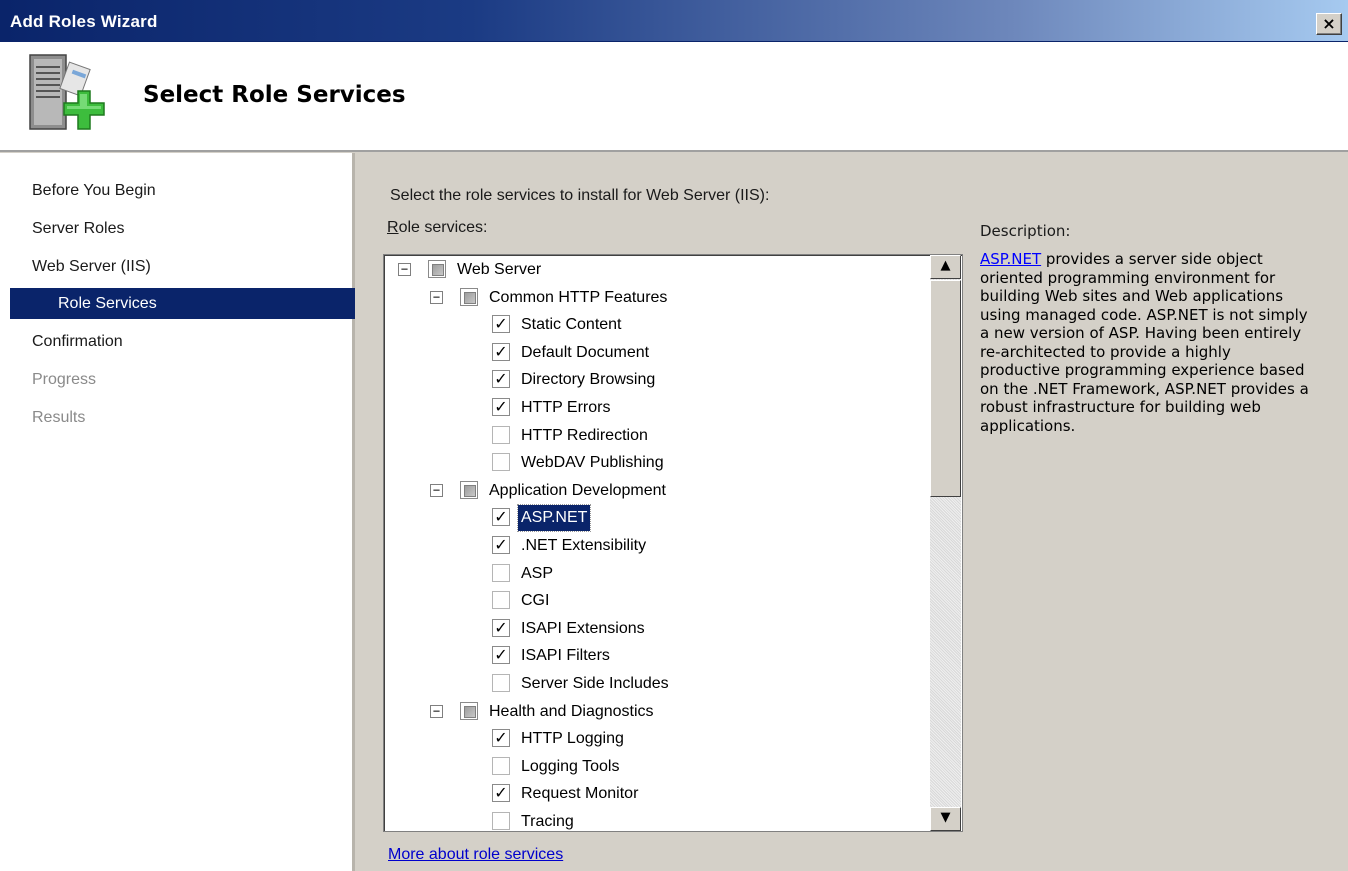 The height and width of the screenshot is (871, 1348). I want to click on tree-item-label: CGI, so click(535, 601).